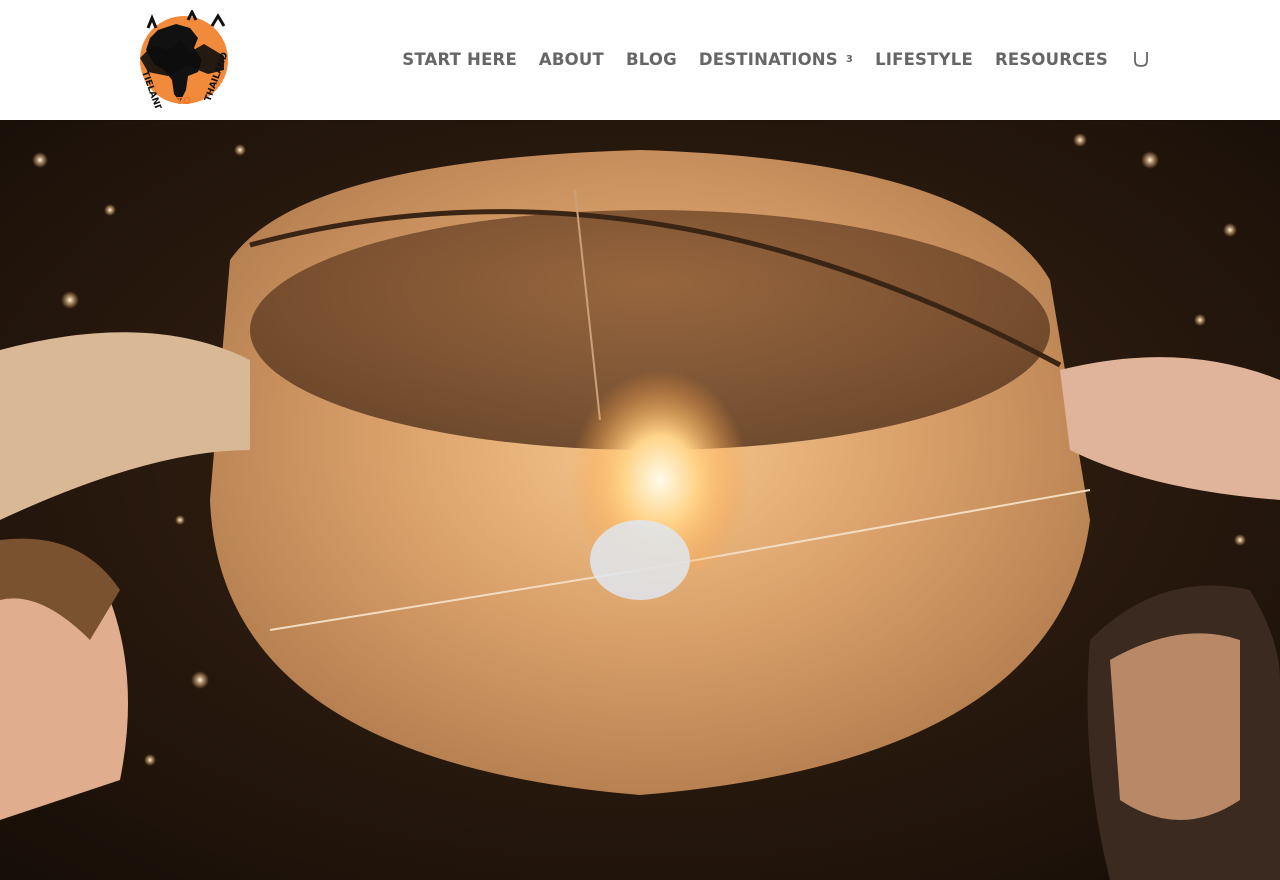 The width and height of the screenshot is (1280, 880). I want to click on nav-destinations-label: DESTINATIONS, so click(768, 59).